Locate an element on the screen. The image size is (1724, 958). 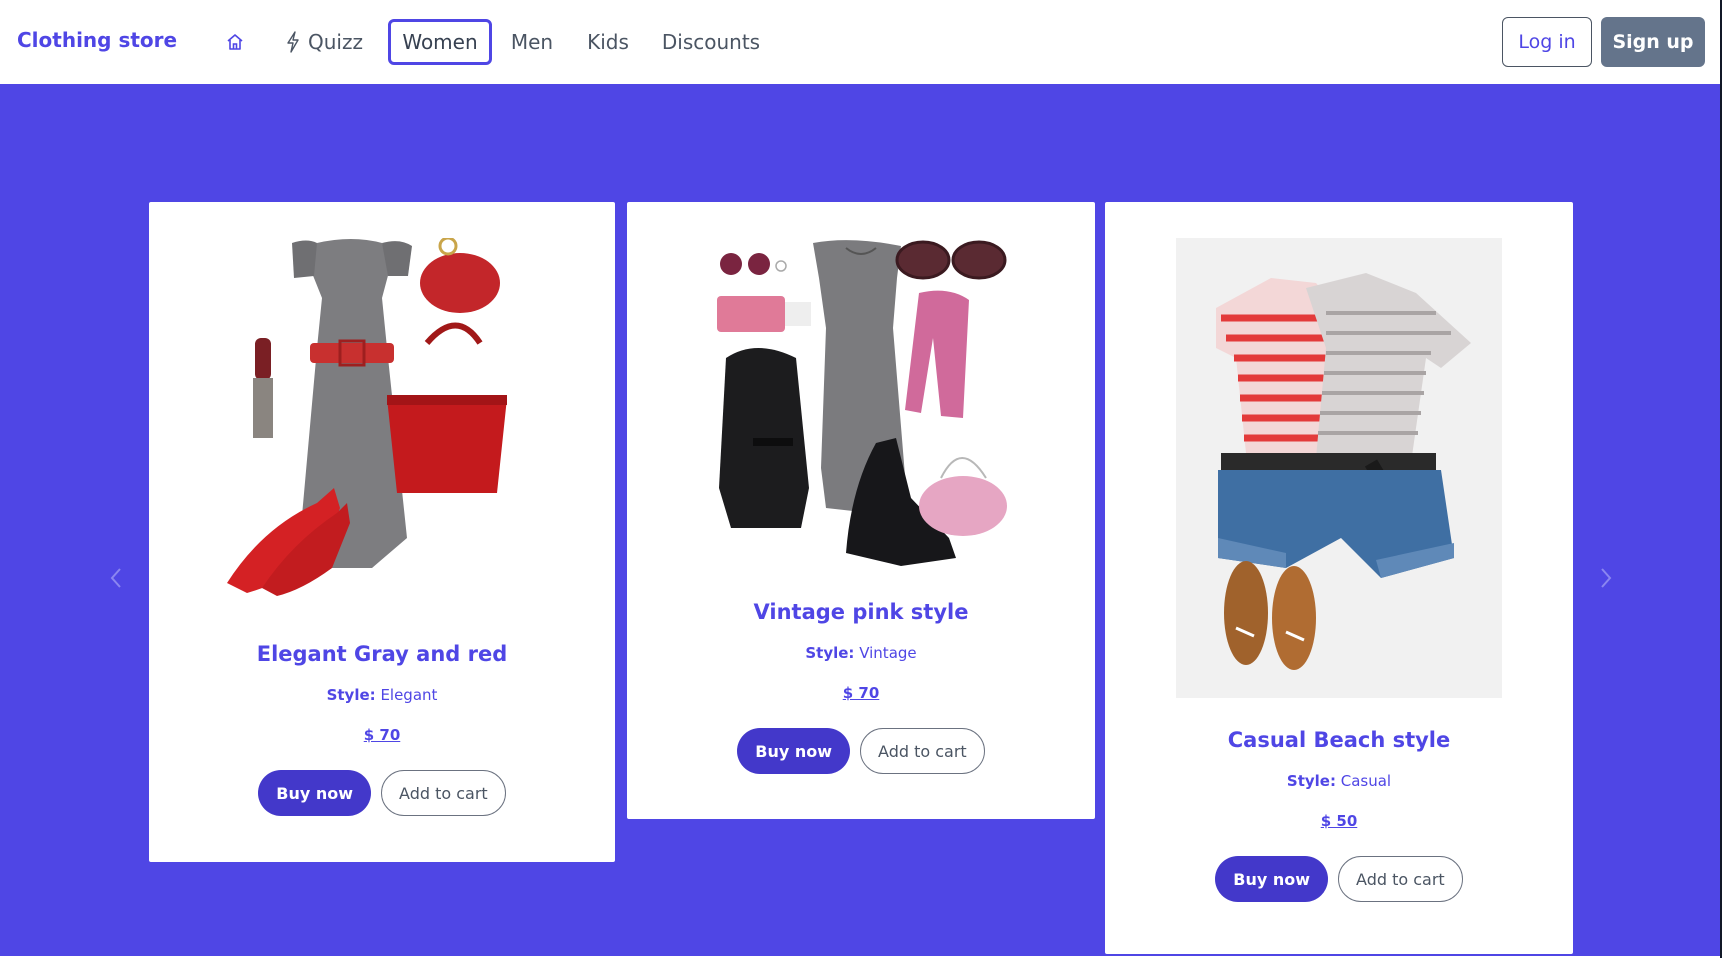
product-title: Vintage pink style is located at coordinates (861, 612).